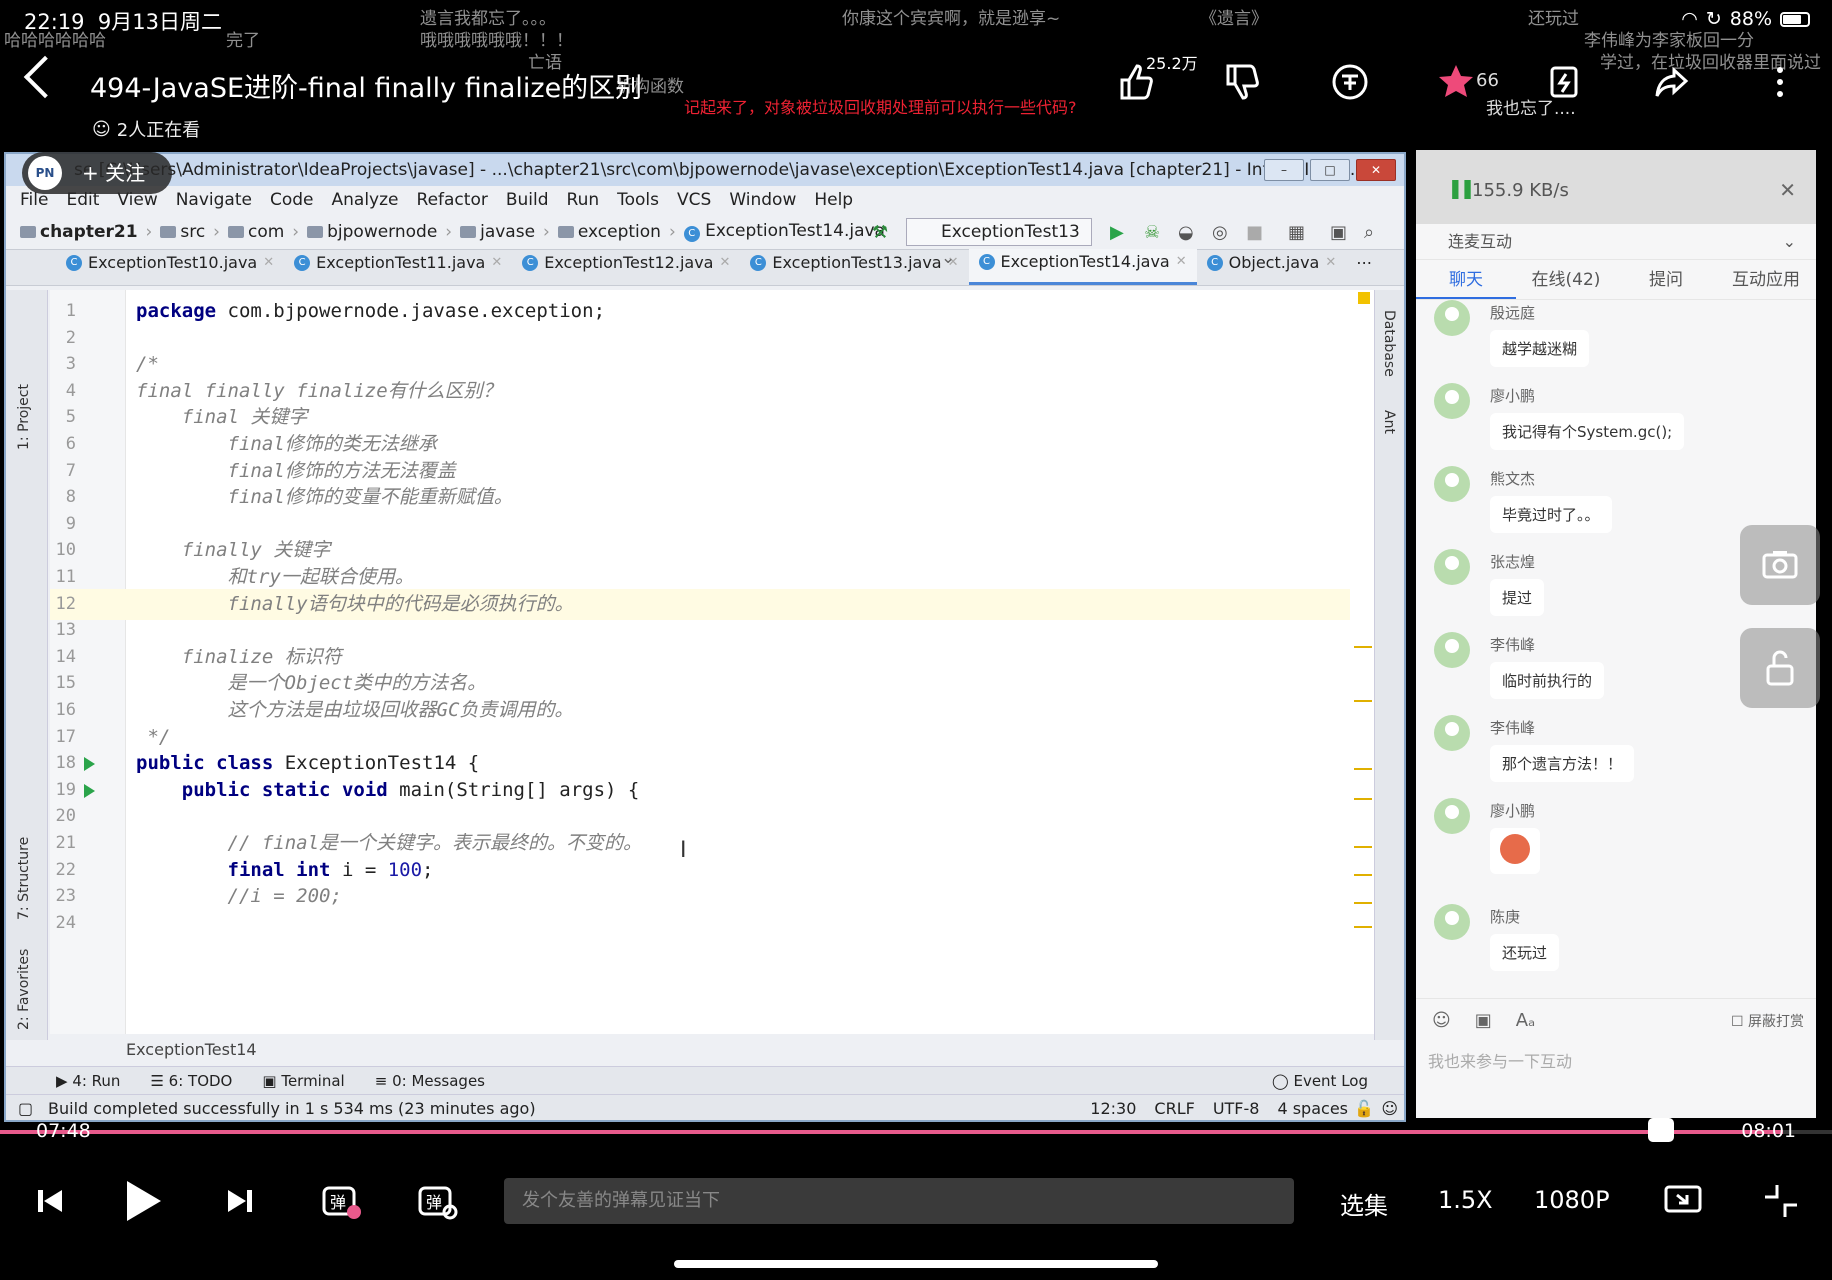  What do you see at coordinates (1616, 242) in the screenshot?
I see `mic-interaction-section: 连麦互动 ⌄` at bounding box center [1616, 242].